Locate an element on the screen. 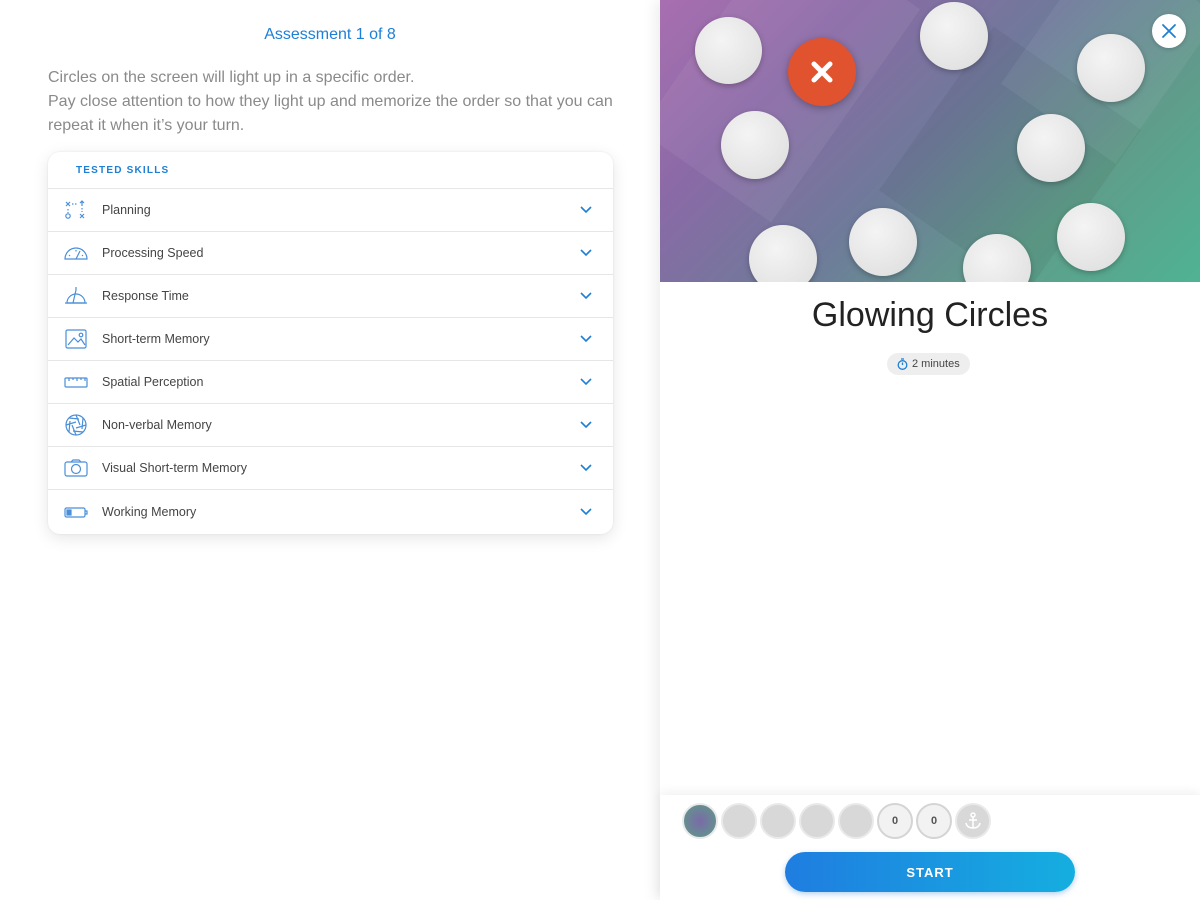 This screenshot has height=900, width=1200. skill-label: Short-term Memory is located at coordinates (156, 339).